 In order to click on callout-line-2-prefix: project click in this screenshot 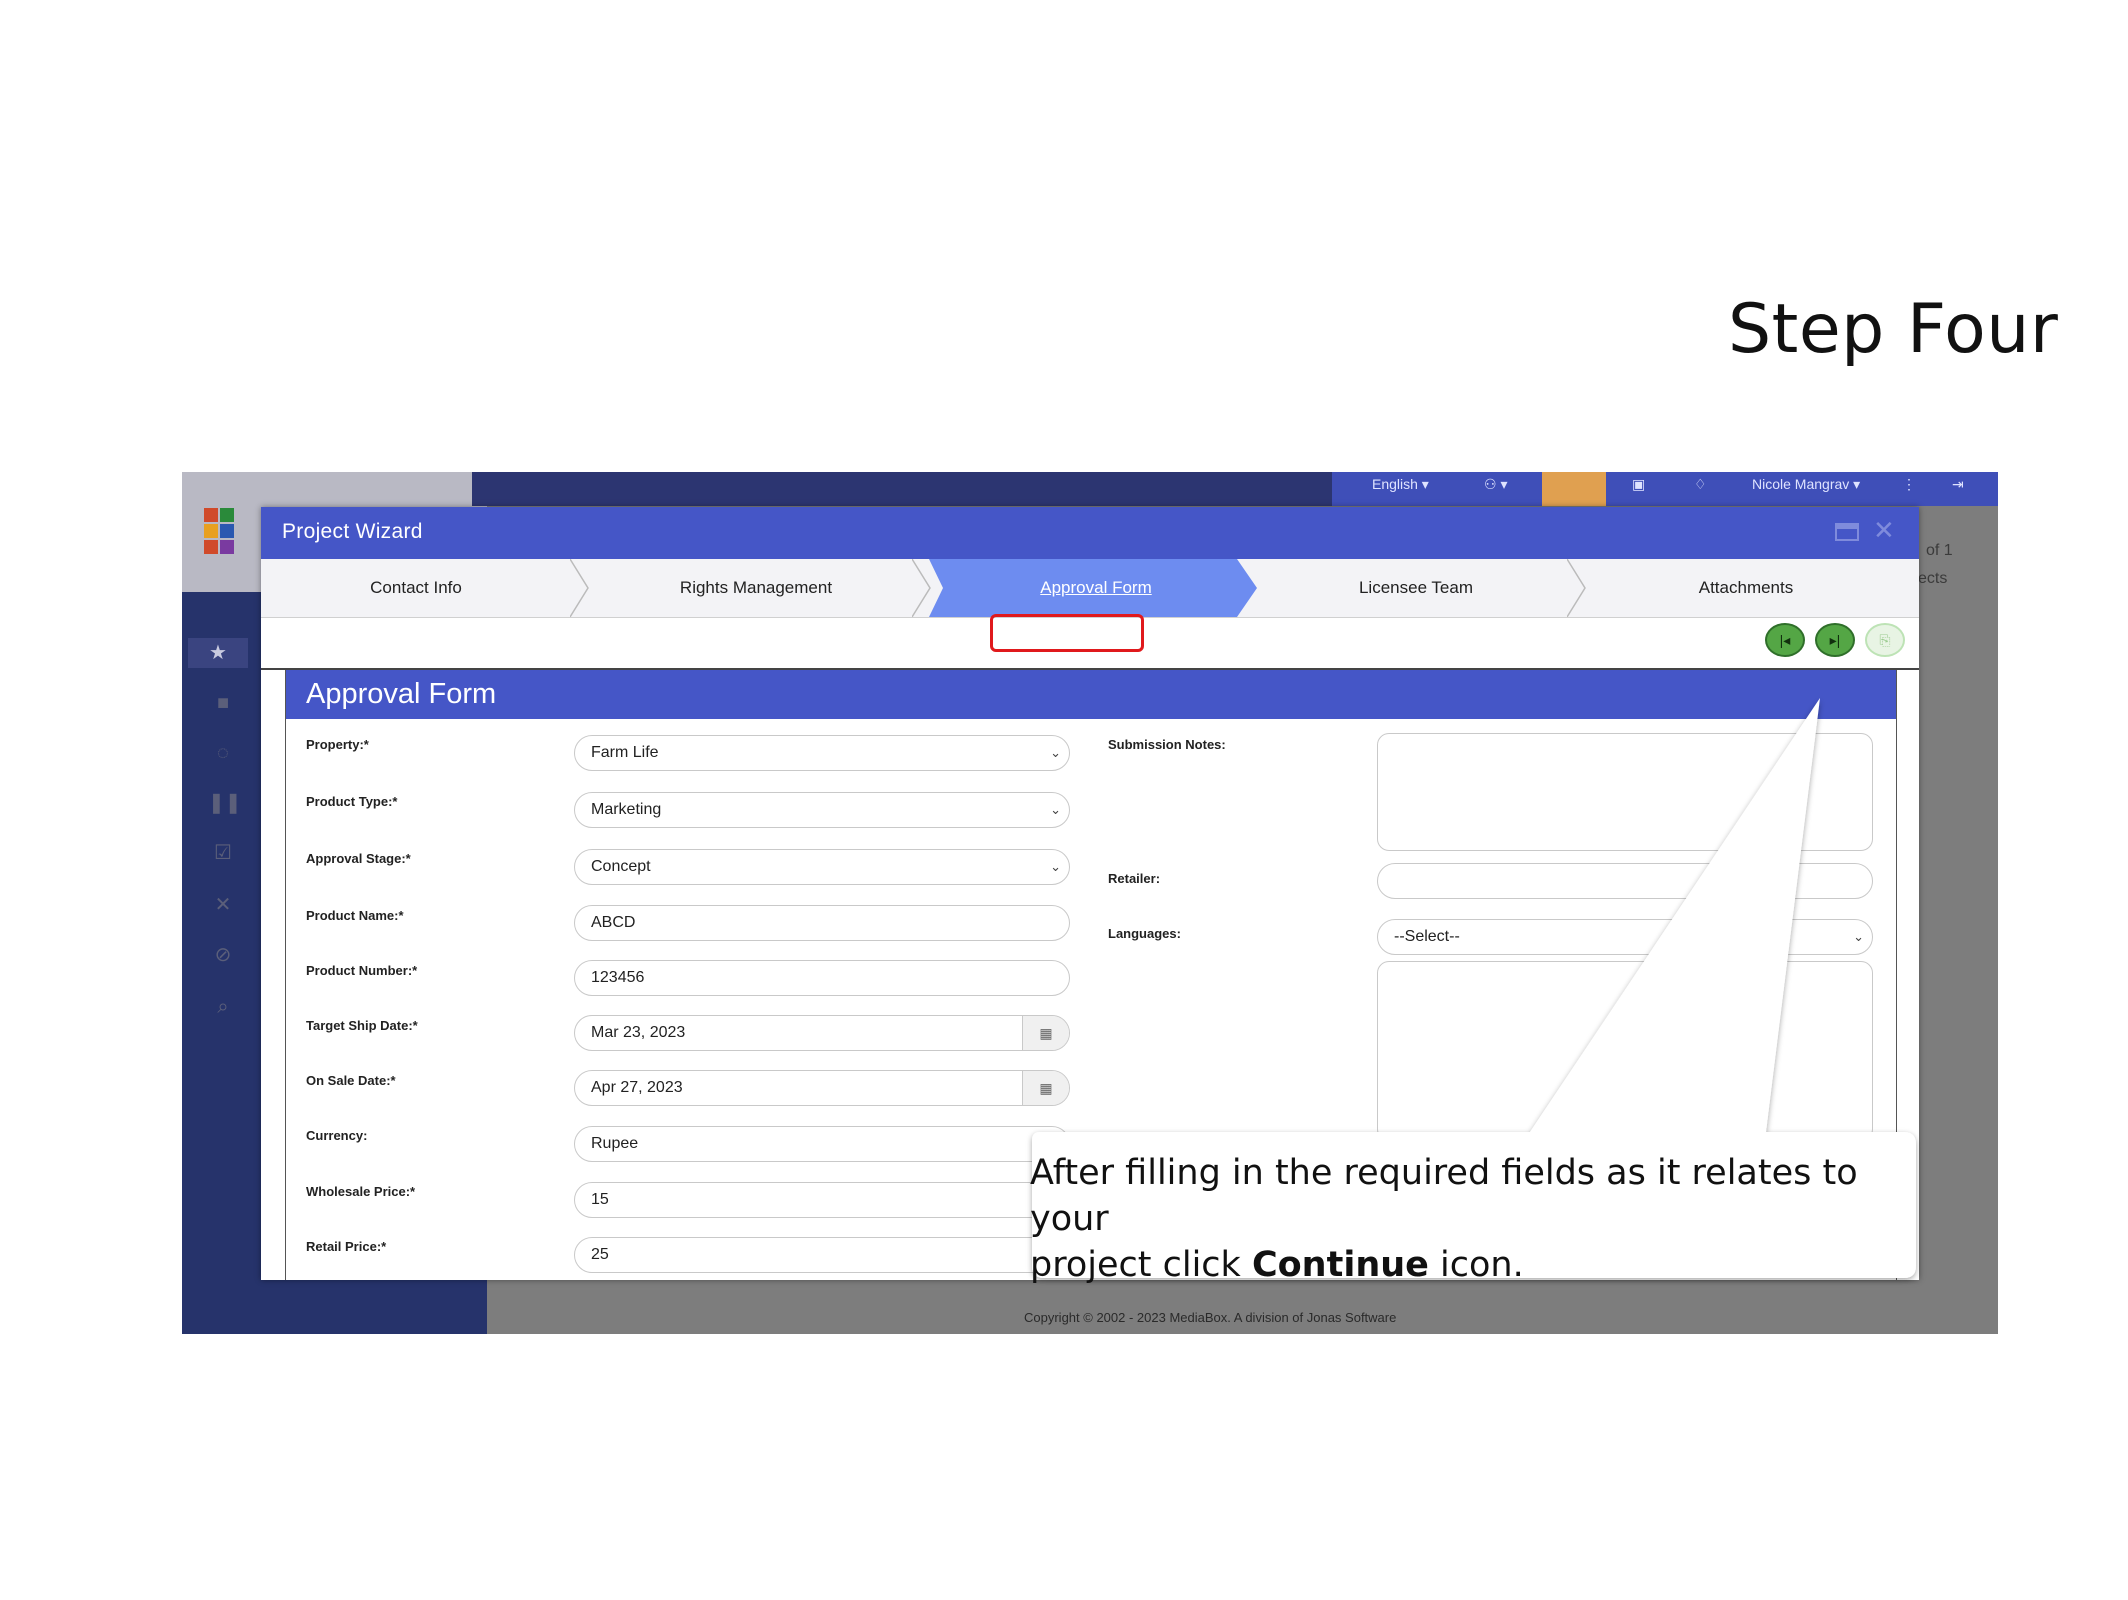, I will do `click(1141, 1265)`.